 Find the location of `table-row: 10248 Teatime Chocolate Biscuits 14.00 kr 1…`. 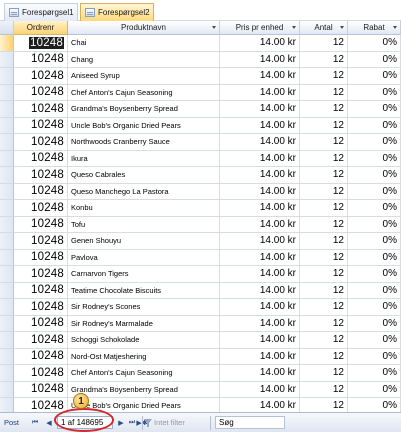

table-row: 10248 Teatime Chocolate Biscuits 14.00 kr 1… is located at coordinates (200, 290).